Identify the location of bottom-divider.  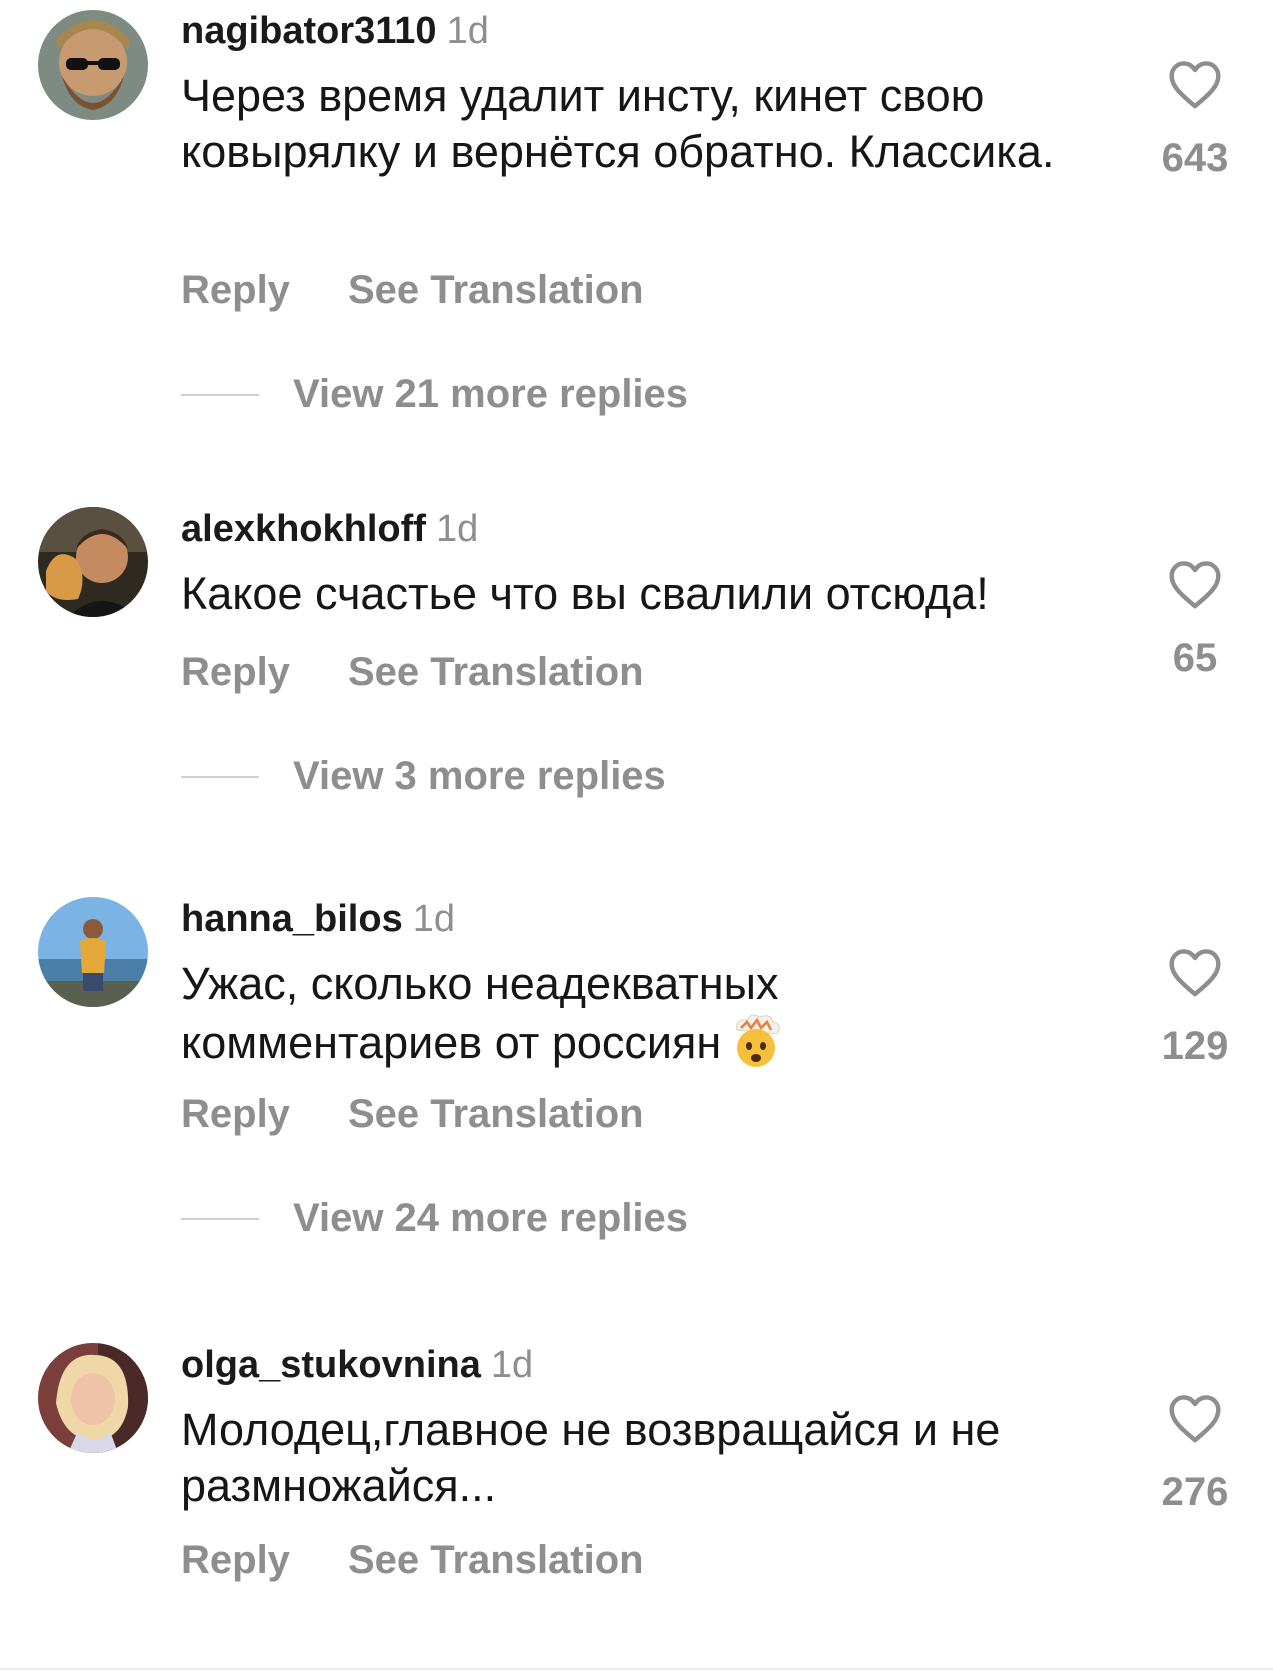
(636, 1669).